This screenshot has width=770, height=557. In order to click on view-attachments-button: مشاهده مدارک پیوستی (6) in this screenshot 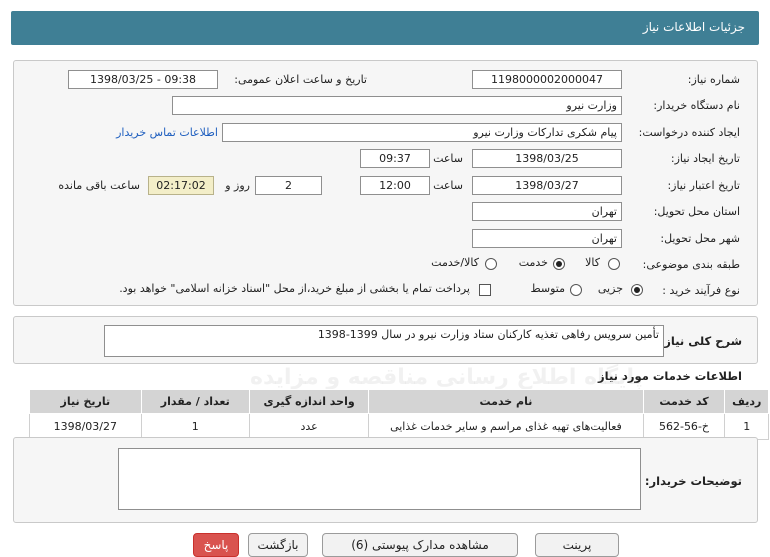, I will do `click(420, 545)`.